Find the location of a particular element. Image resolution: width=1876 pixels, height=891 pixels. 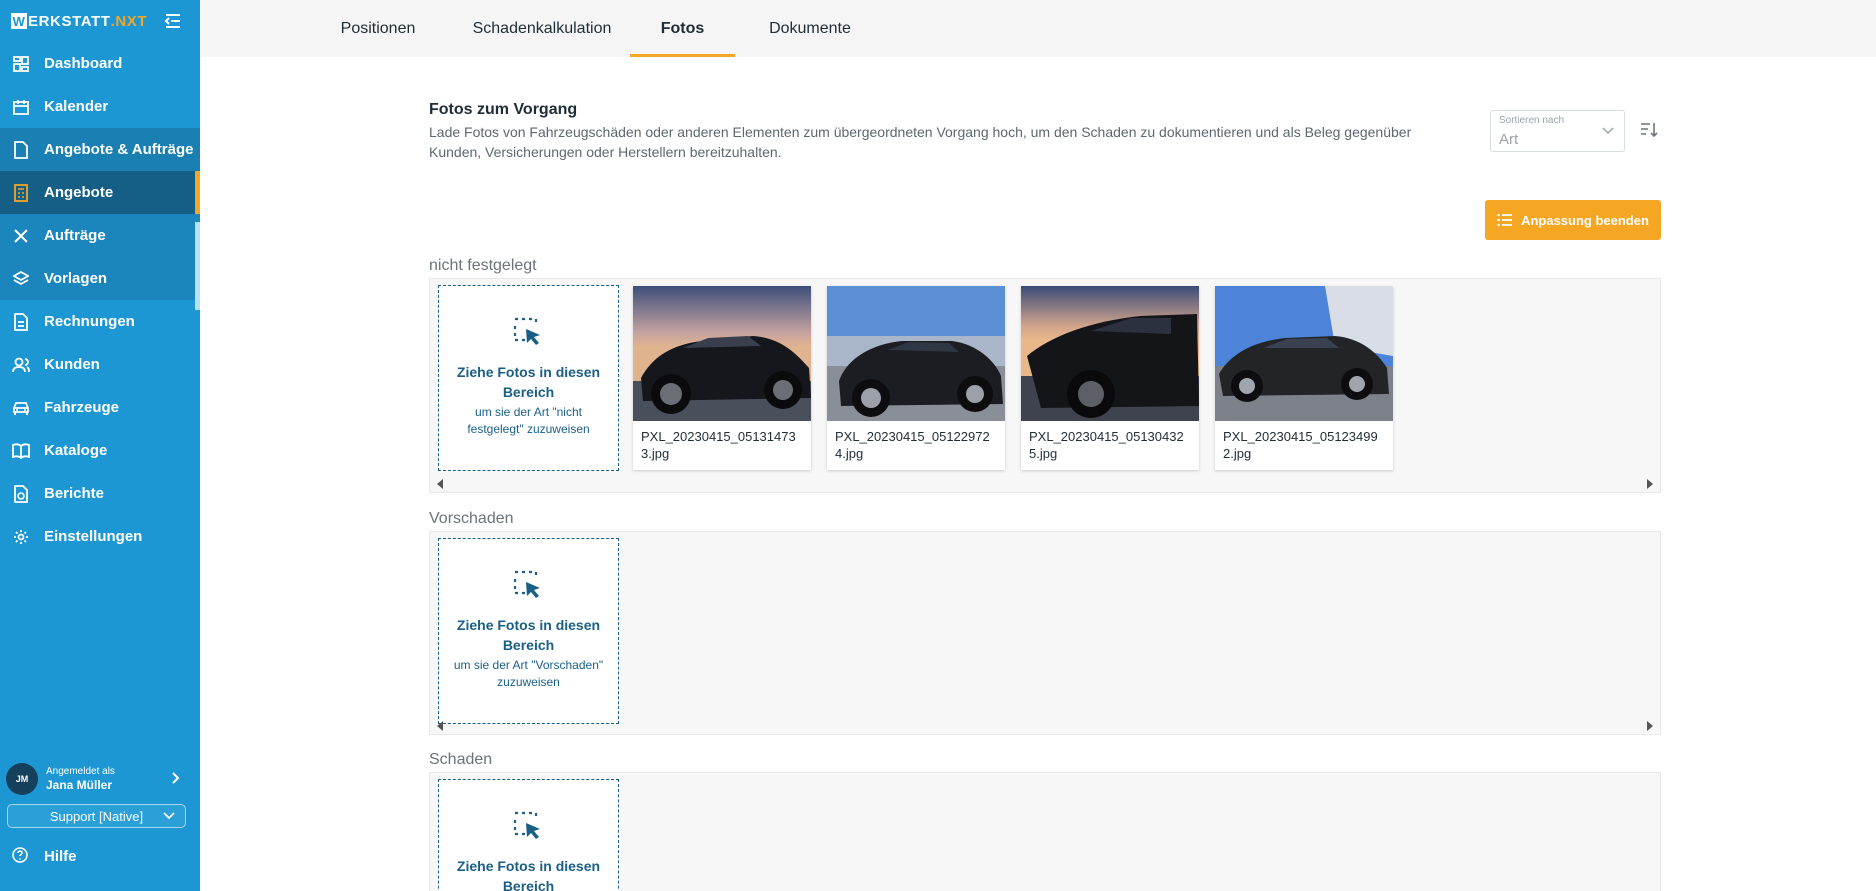

document-icon is located at coordinates (21, 149).